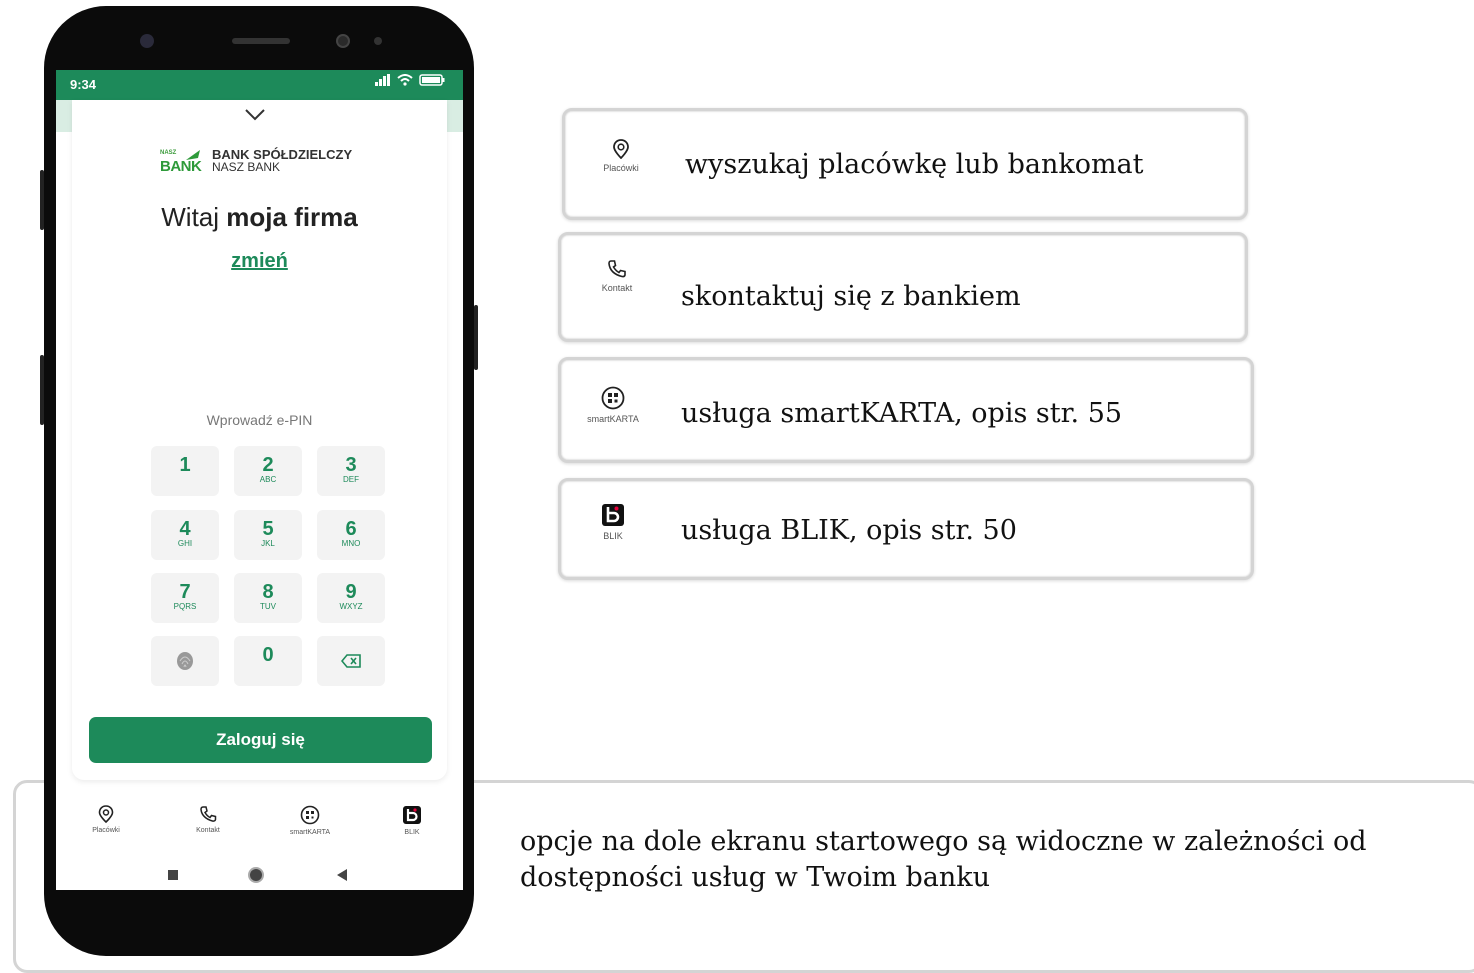 The height and width of the screenshot is (973, 1474). I want to click on key-0: 0, so click(268, 661).